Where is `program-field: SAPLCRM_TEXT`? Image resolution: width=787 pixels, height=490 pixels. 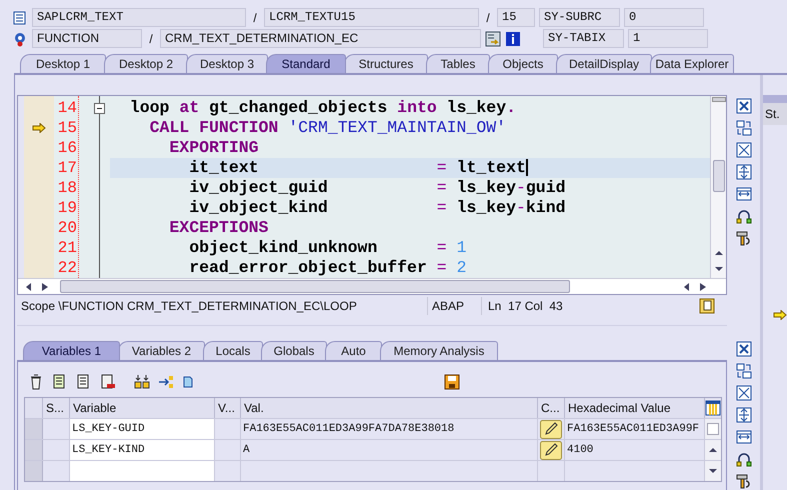
program-field: SAPLCRM_TEXT is located at coordinates (139, 17).